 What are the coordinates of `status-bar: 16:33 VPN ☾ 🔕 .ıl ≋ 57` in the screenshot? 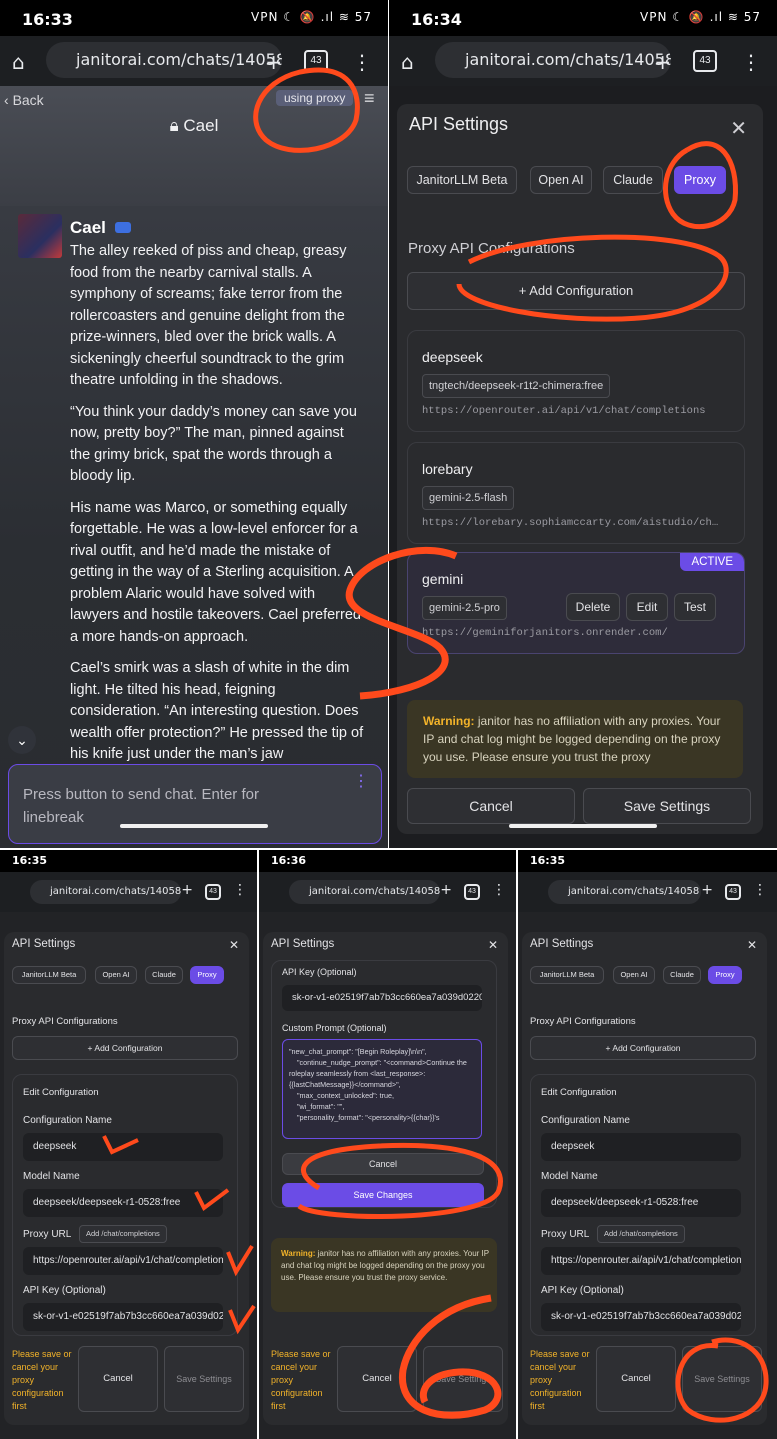 It's located at (194, 18).